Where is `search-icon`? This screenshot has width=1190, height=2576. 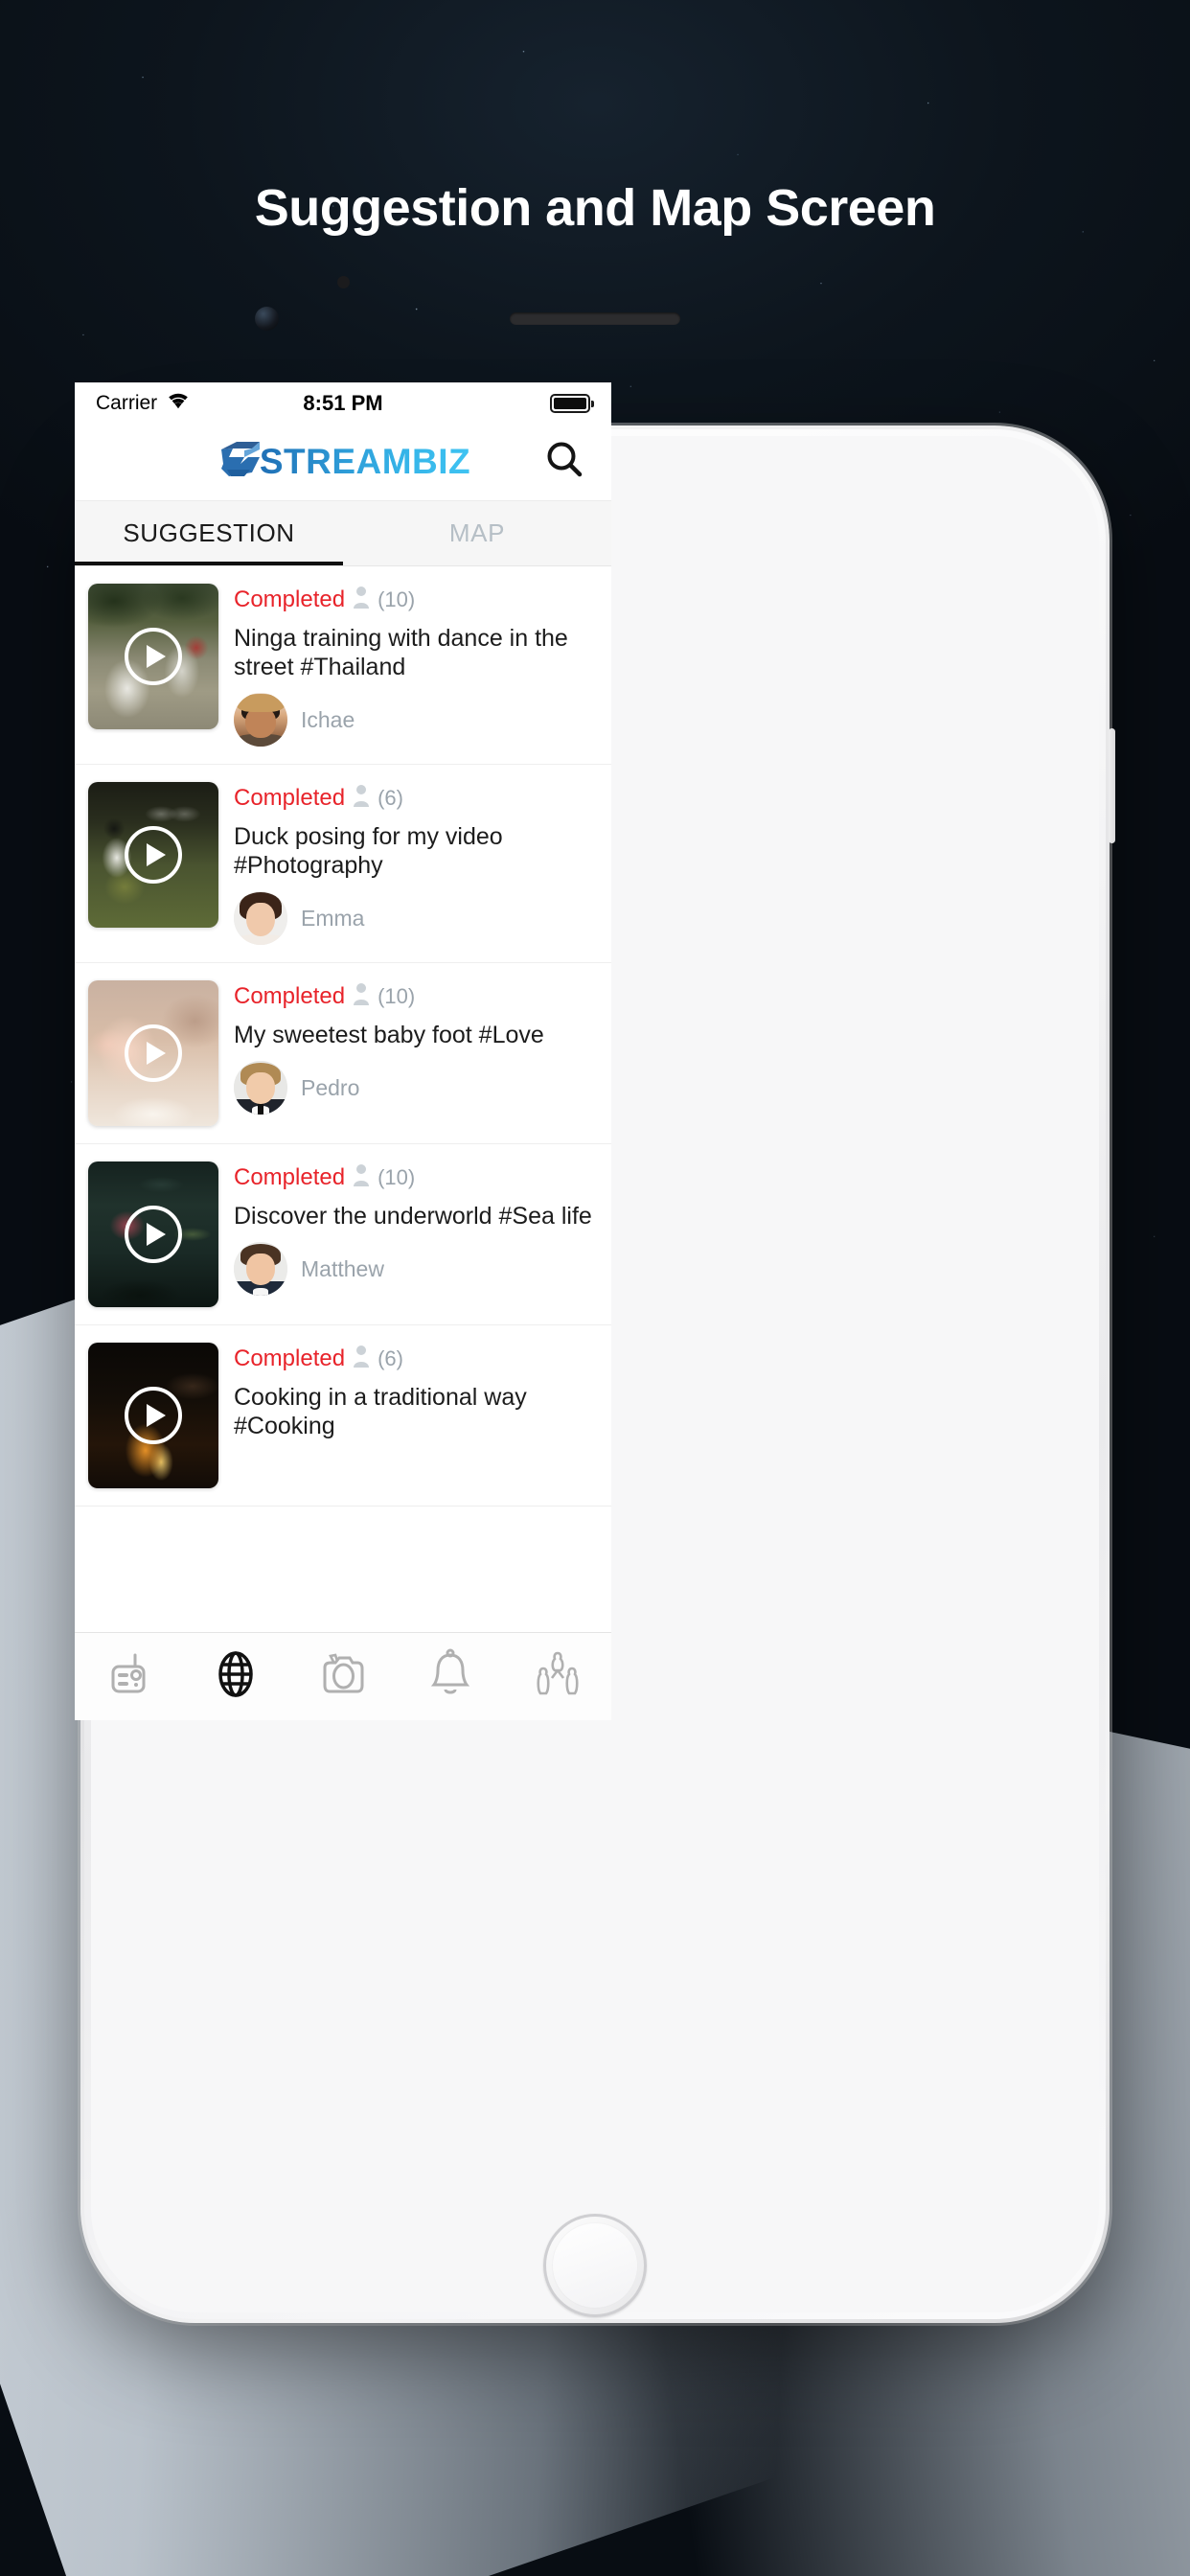
search-icon is located at coordinates (564, 461).